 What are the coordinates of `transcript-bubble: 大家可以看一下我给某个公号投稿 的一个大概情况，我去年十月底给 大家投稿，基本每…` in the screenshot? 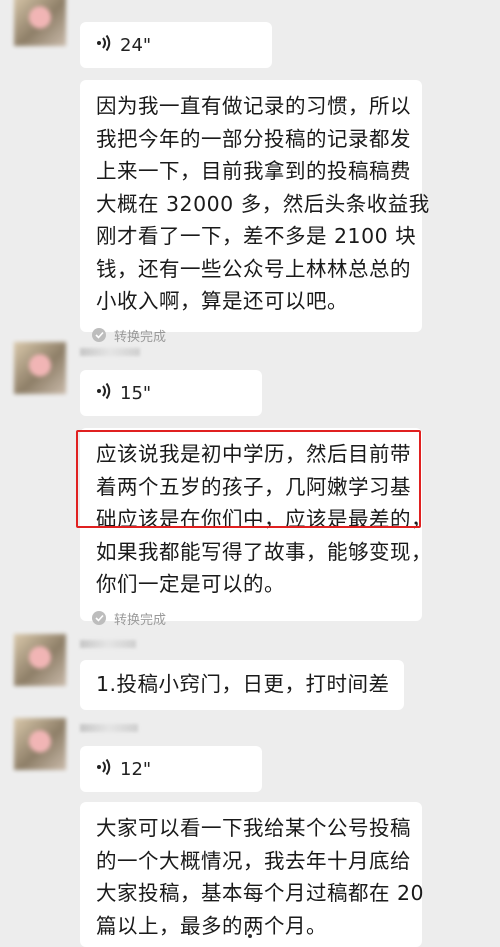 It's located at (252, 874).